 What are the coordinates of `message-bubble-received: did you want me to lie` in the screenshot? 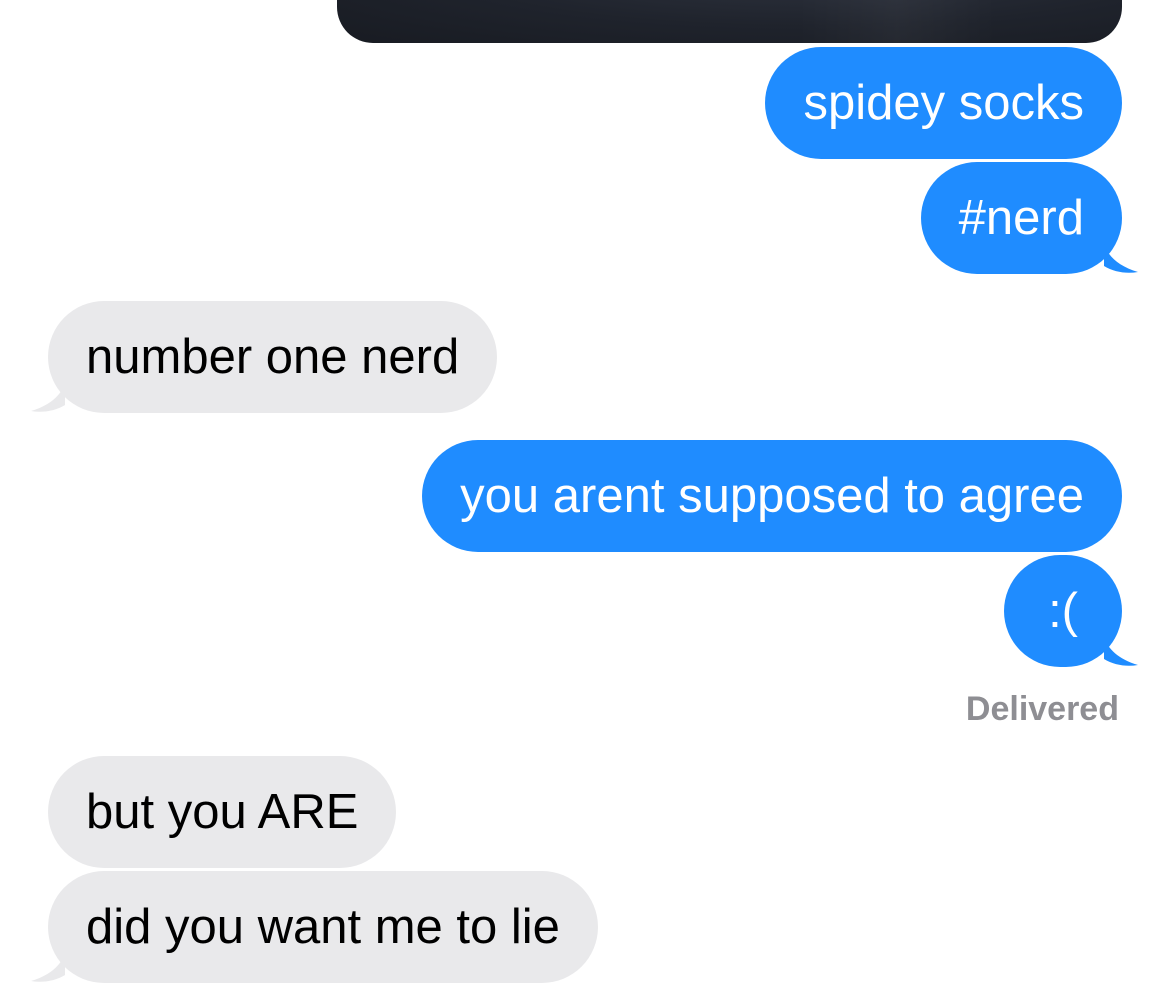 It's located at (323, 927).